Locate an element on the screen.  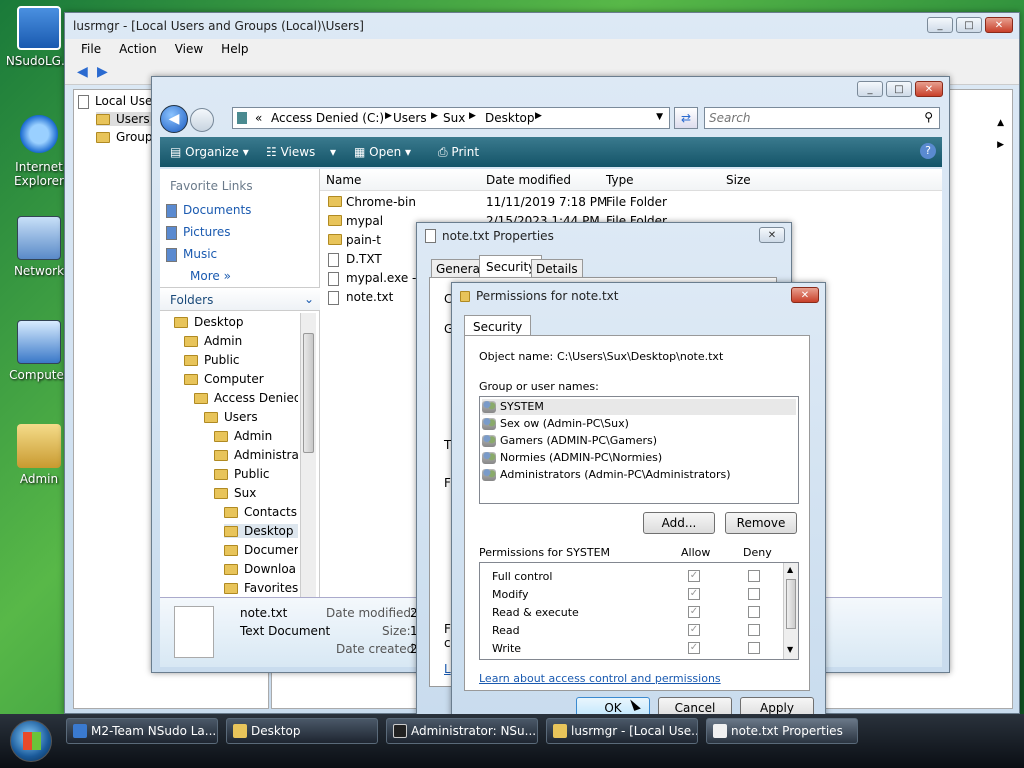
refresh-button: ⇄ is located at coordinates (686, 118).